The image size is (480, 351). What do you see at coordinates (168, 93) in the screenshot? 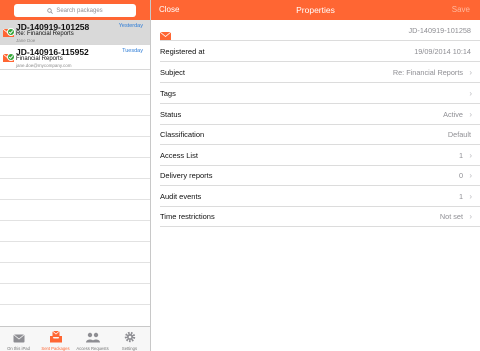
I see `property-label: Tags` at bounding box center [168, 93].